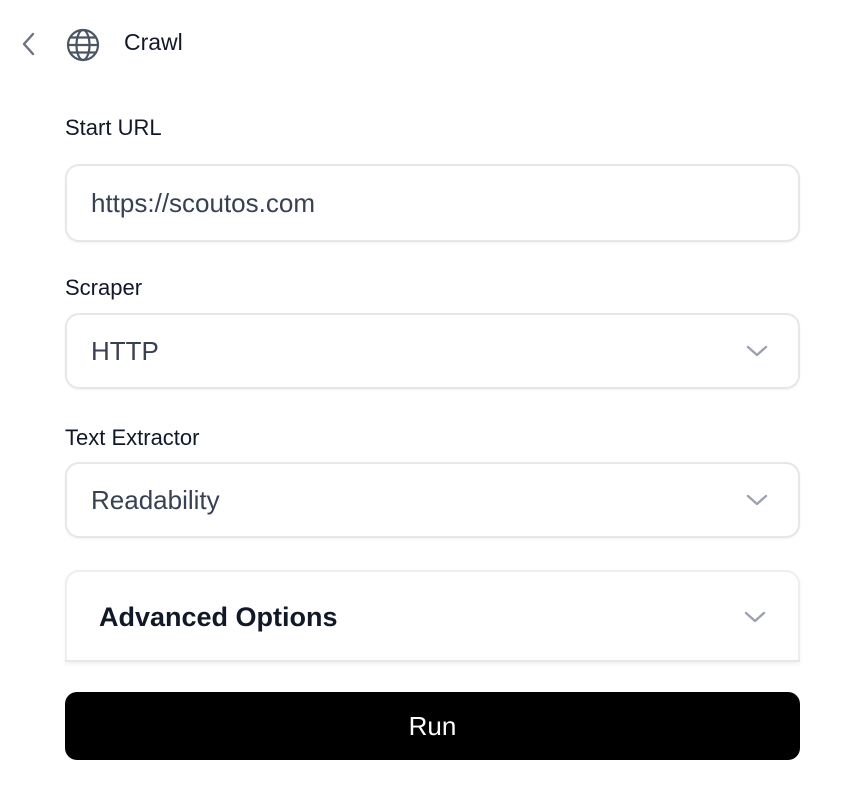 The height and width of the screenshot is (804, 864). I want to click on start-url-field, so click(432, 203).